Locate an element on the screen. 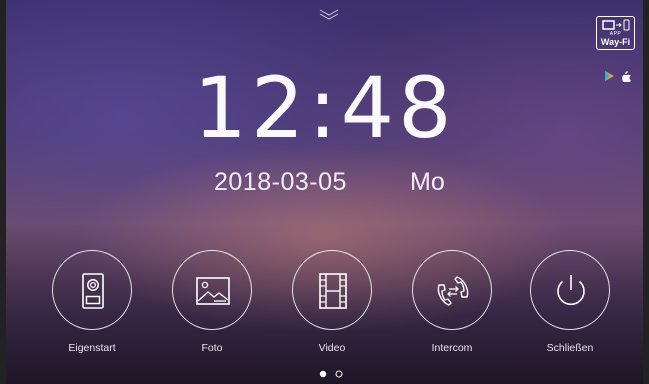  page-dot is located at coordinates (339, 374).